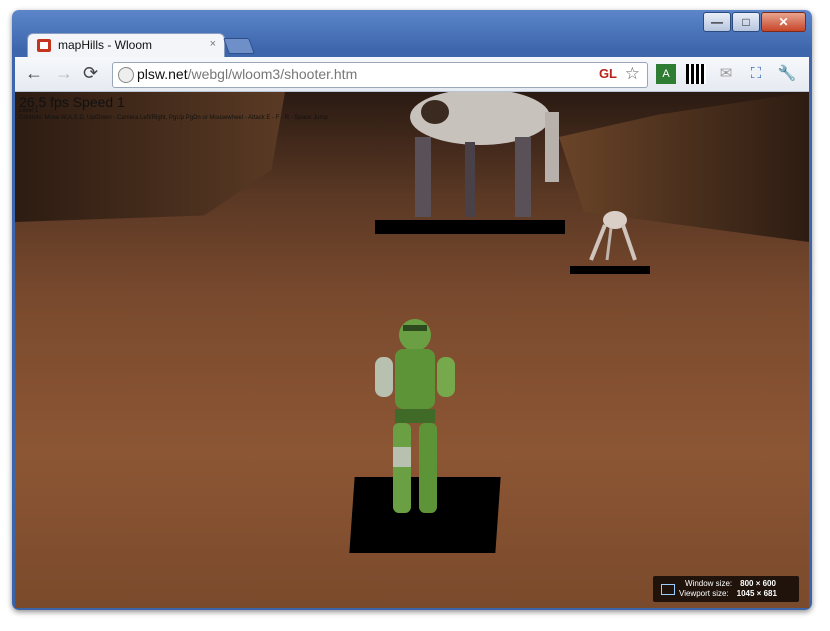  What do you see at coordinates (746, 22) in the screenshot?
I see `maximize-button: □` at bounding box center [746, 22].